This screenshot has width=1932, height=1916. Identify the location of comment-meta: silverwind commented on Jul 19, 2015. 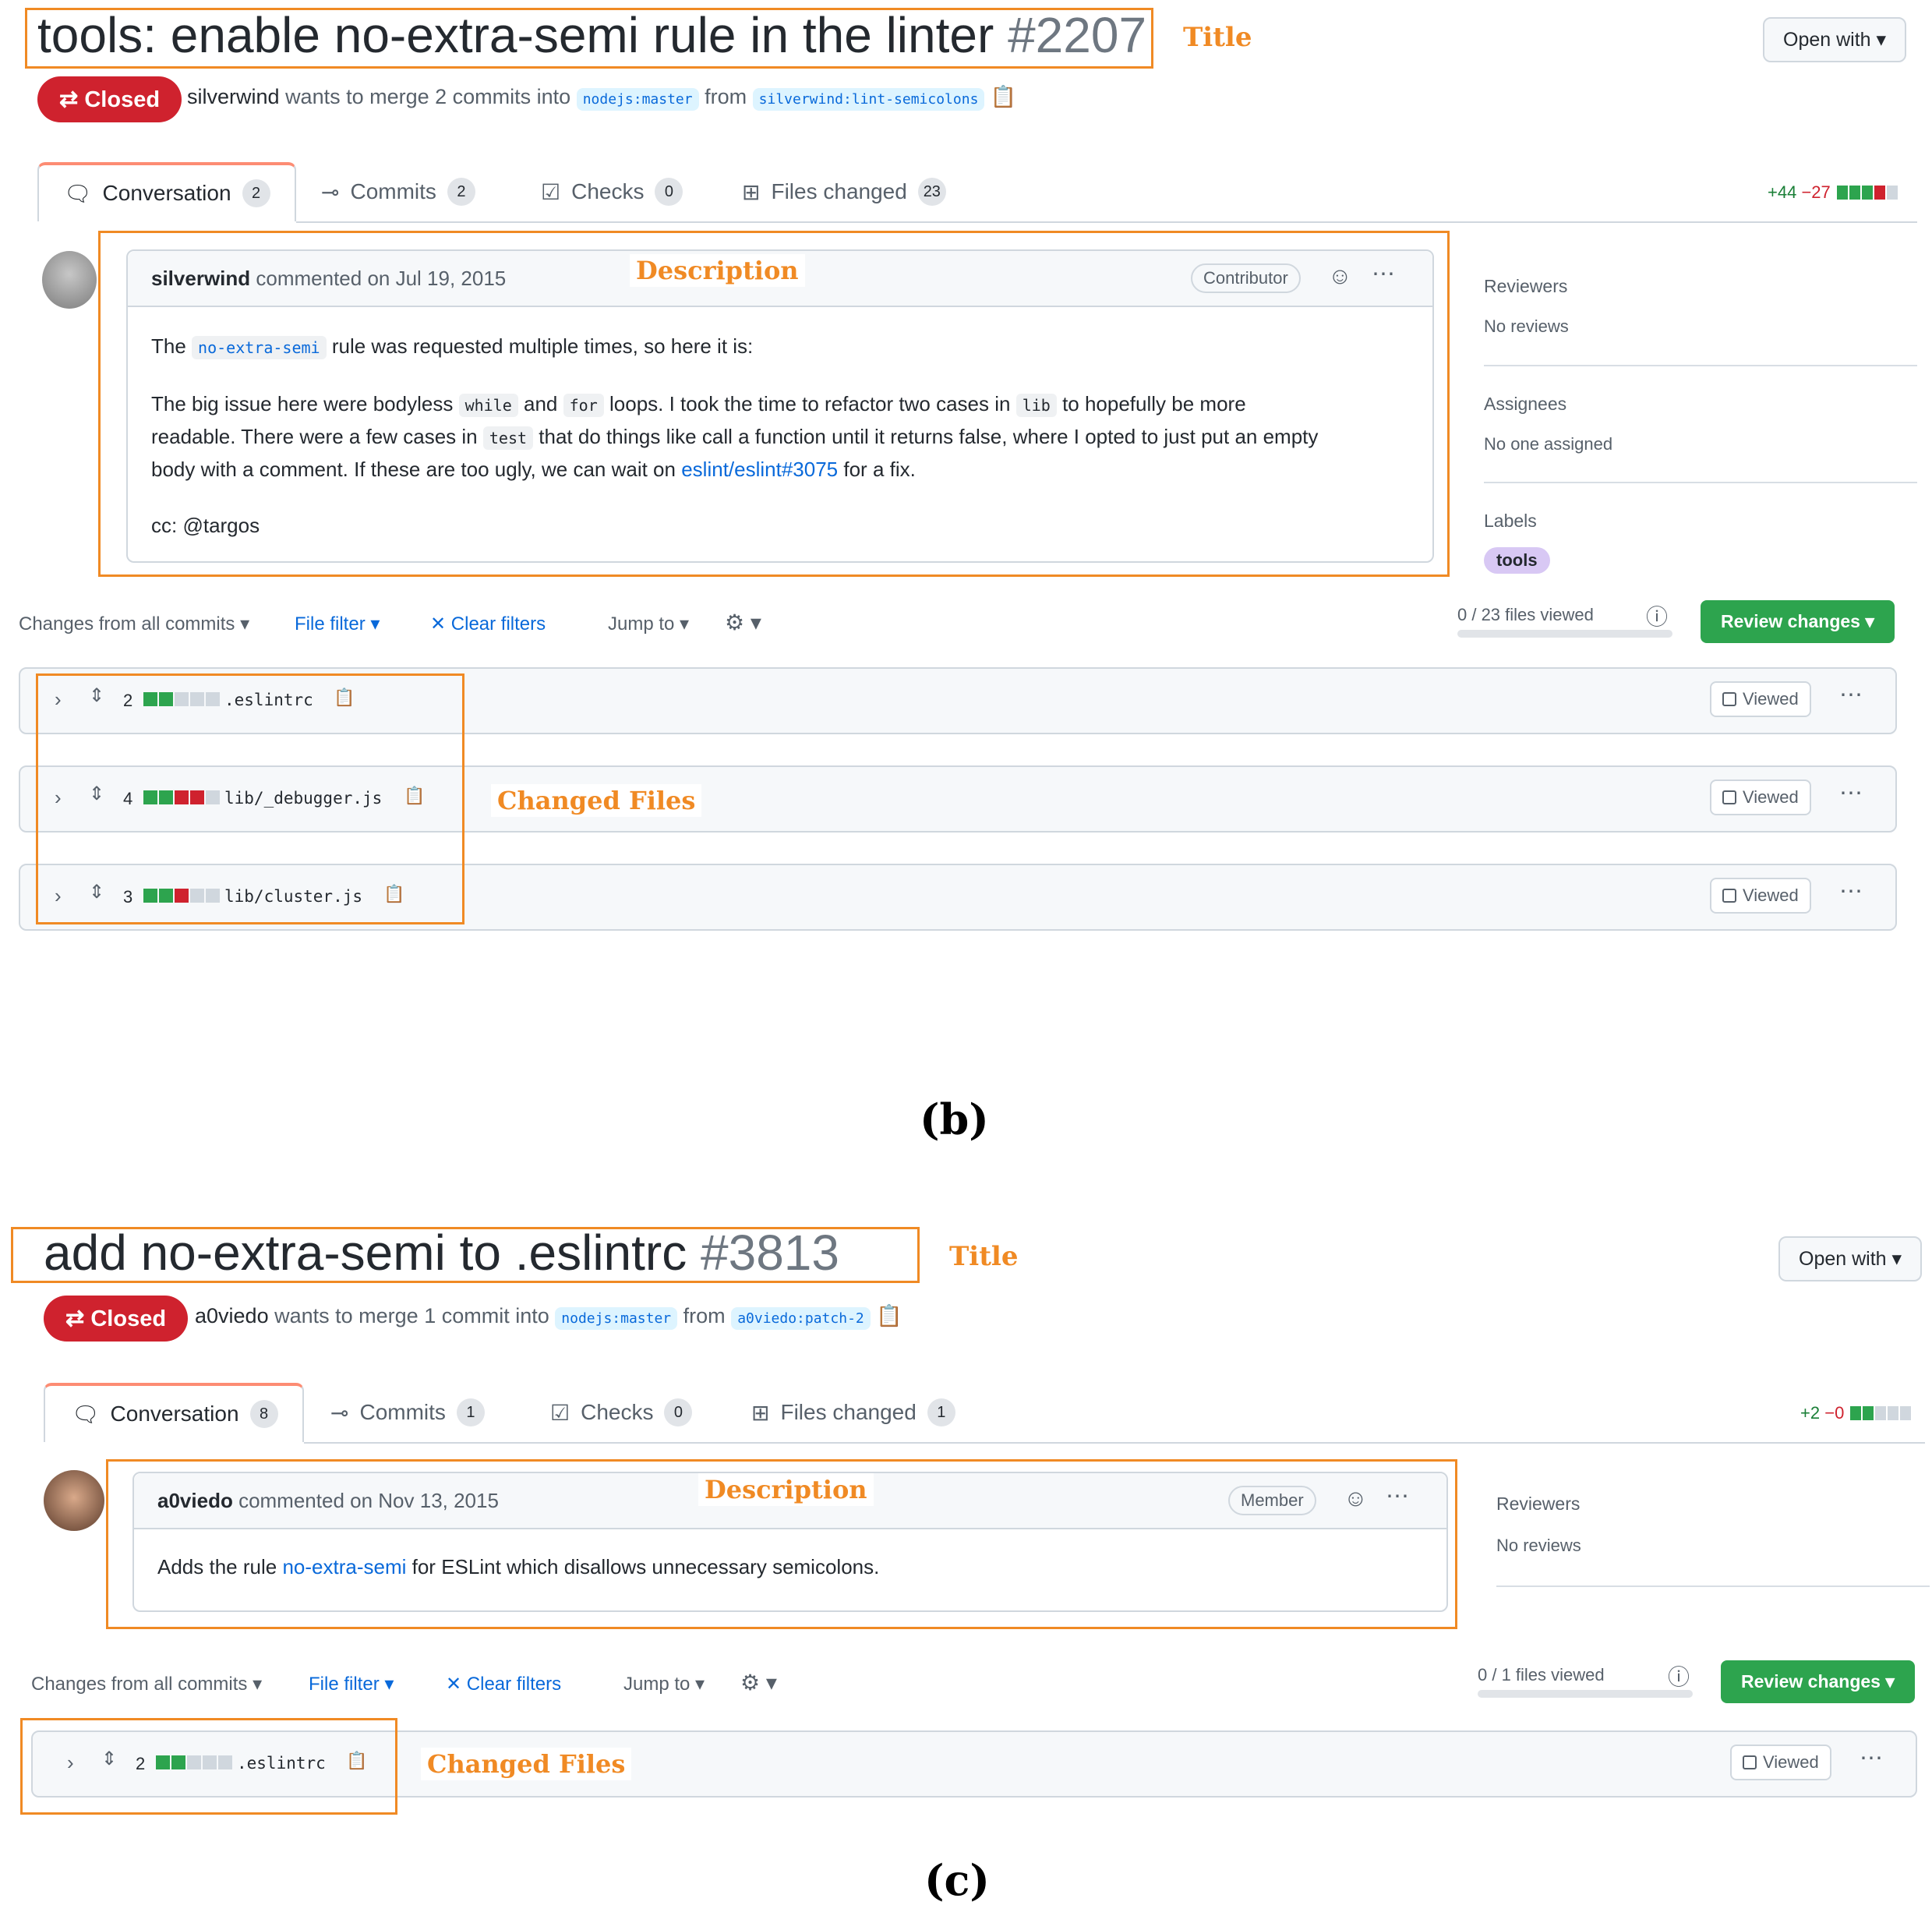
(328, 279).